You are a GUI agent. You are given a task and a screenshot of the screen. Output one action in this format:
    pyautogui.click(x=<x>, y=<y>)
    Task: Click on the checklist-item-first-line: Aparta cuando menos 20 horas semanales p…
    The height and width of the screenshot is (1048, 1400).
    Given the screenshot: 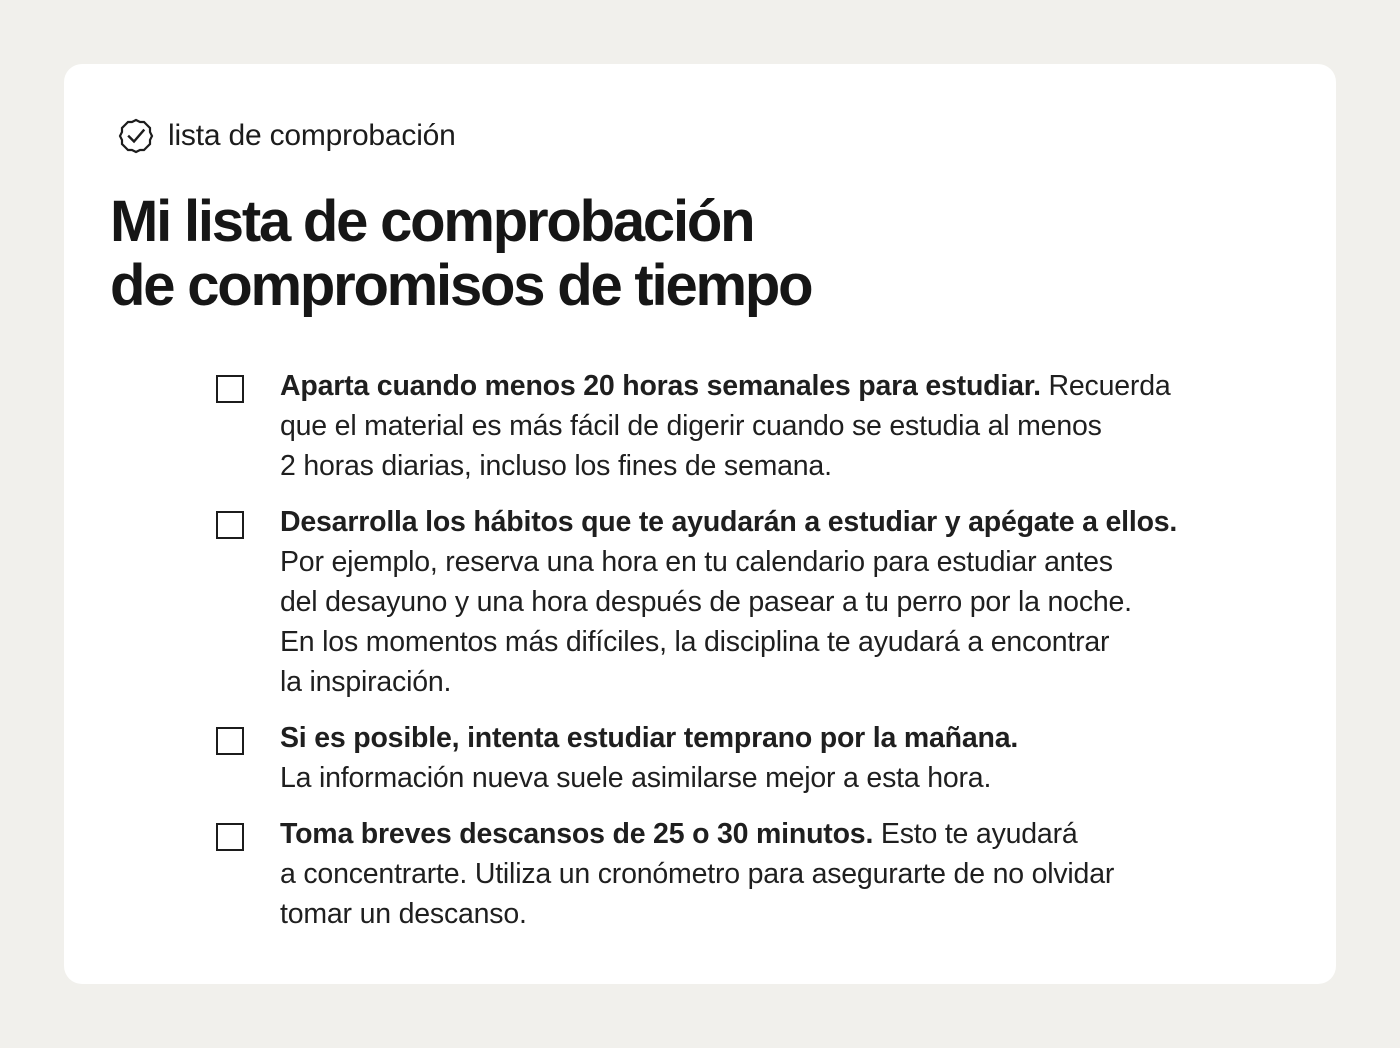 What is the action you would take?
    pyautogui.click(x=725, y=386)
    